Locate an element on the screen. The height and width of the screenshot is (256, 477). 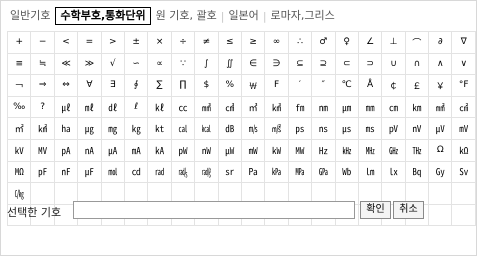
symbol-cell: ∇ is located at coordinates (463, 42).